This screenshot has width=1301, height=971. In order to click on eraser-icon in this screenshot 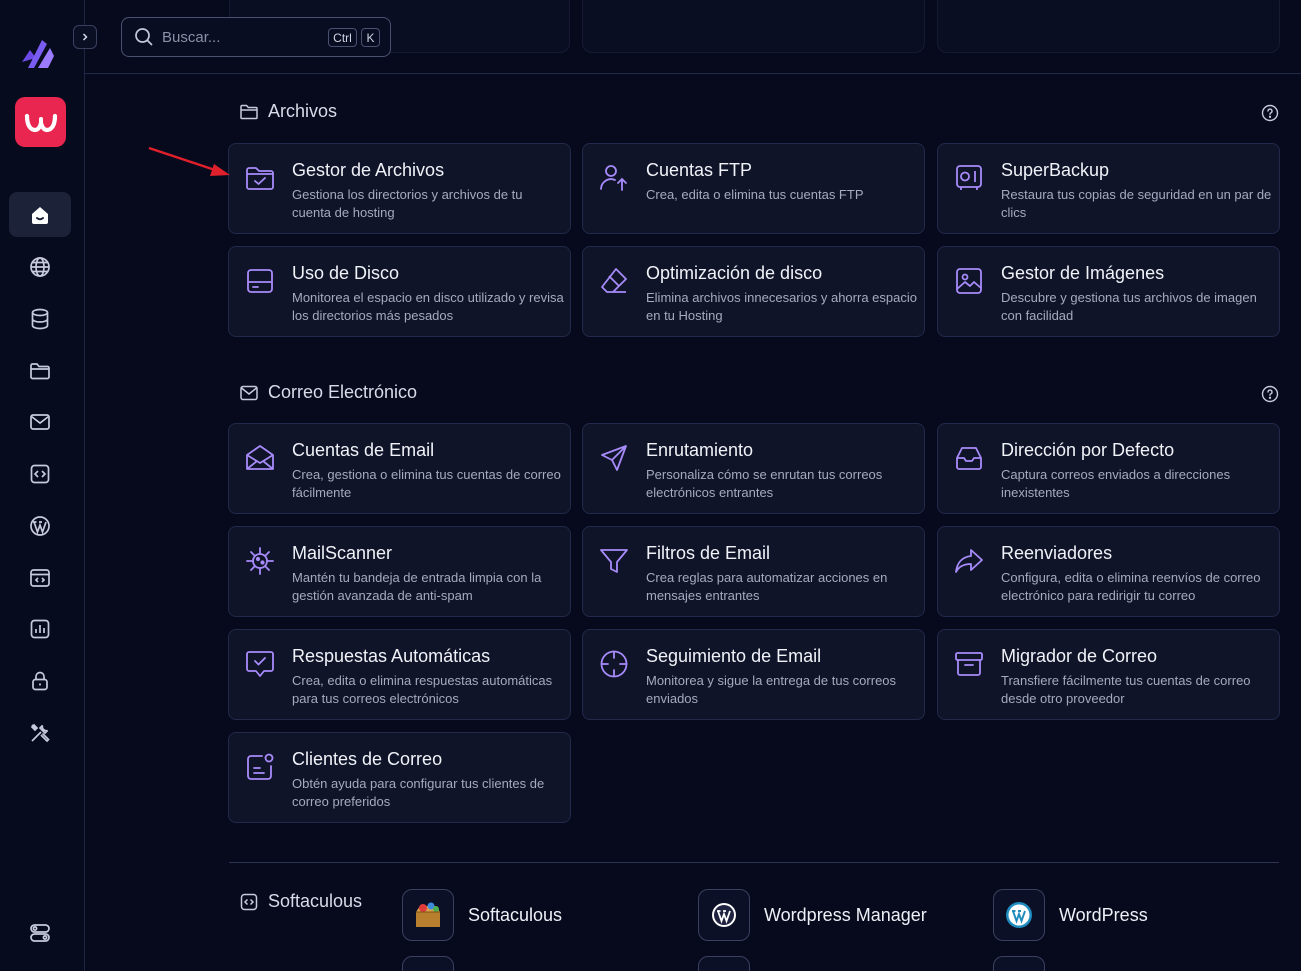, I will do `click(614, 280)`.